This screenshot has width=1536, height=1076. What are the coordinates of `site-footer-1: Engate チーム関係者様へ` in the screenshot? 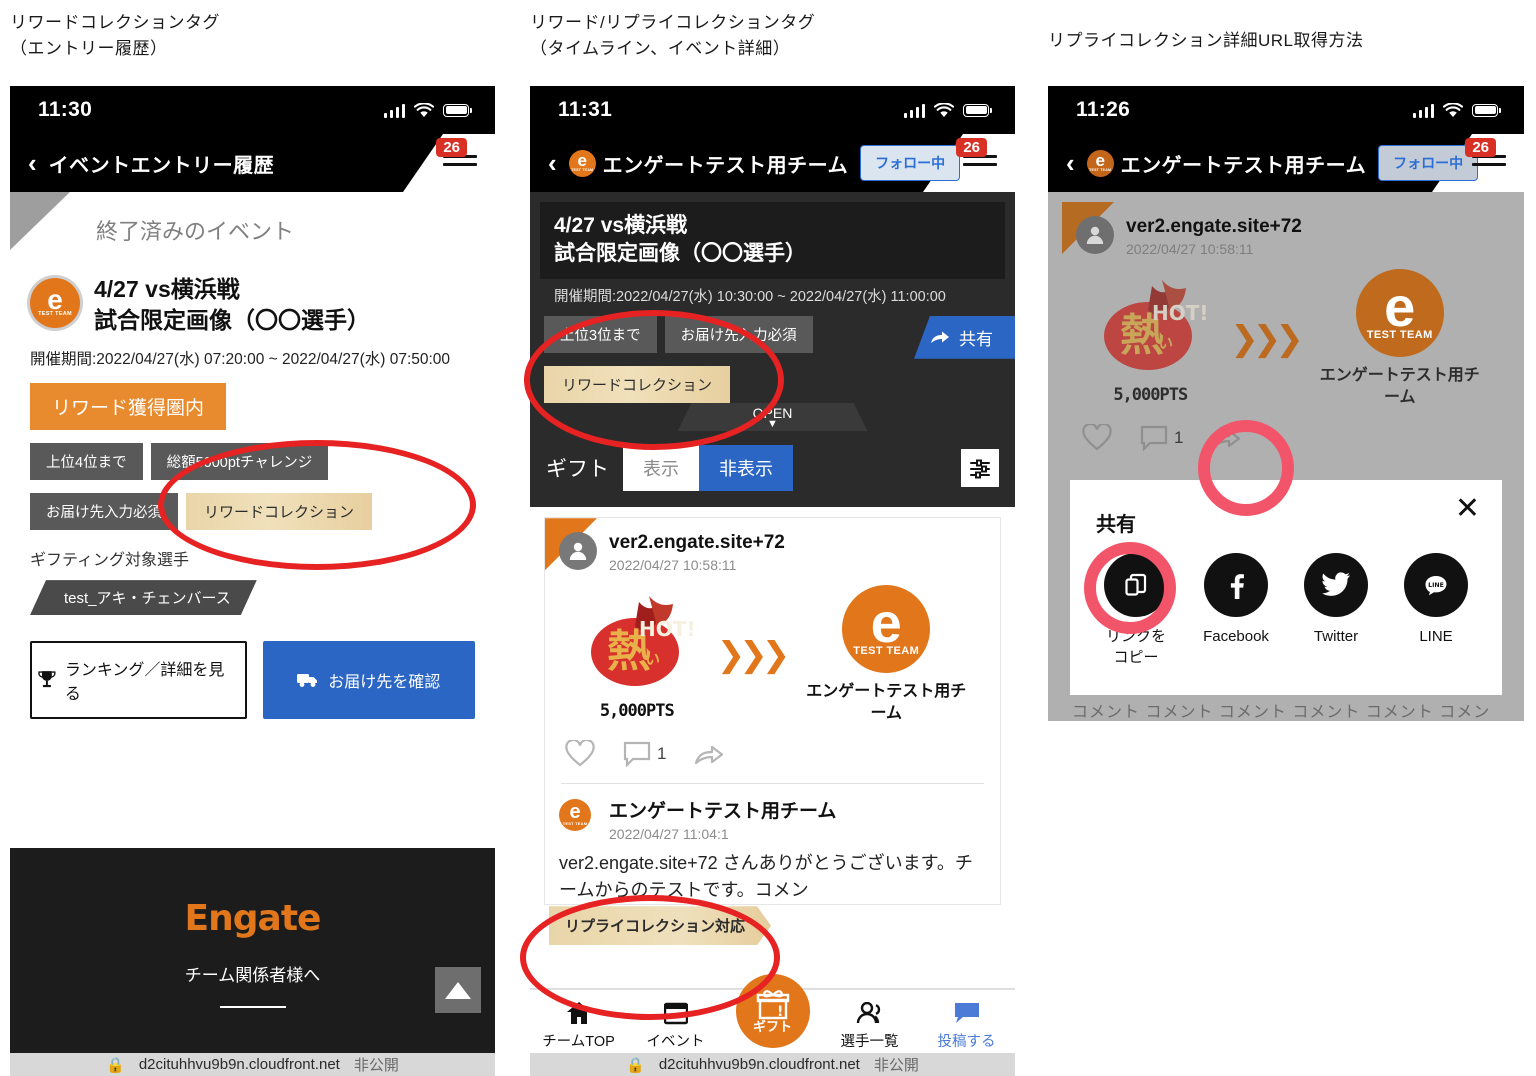 It's located at (252, 950).